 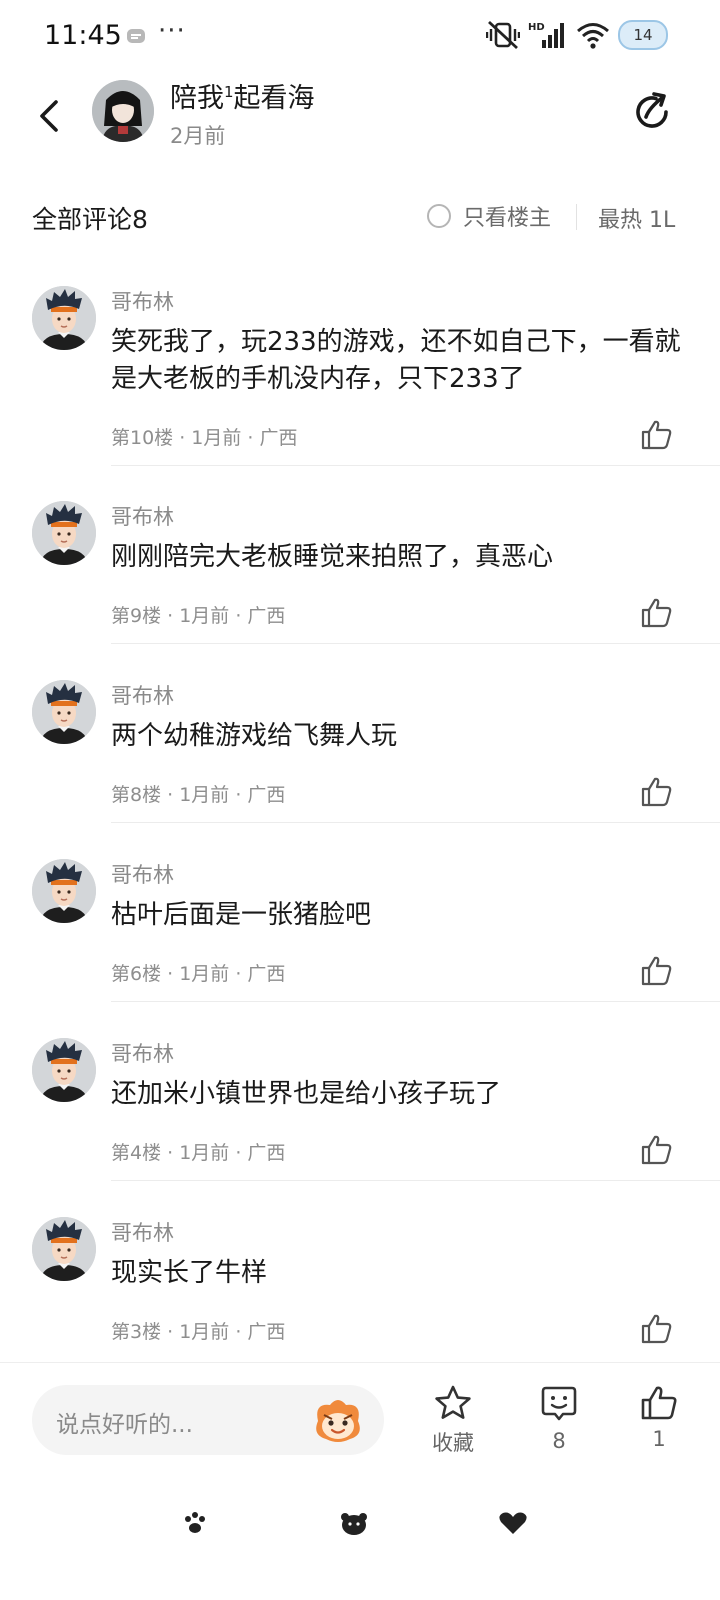 I want to click on comment-text: 还加米小镇世界也是给小孩子玩了, so click(x=306, y=1094).